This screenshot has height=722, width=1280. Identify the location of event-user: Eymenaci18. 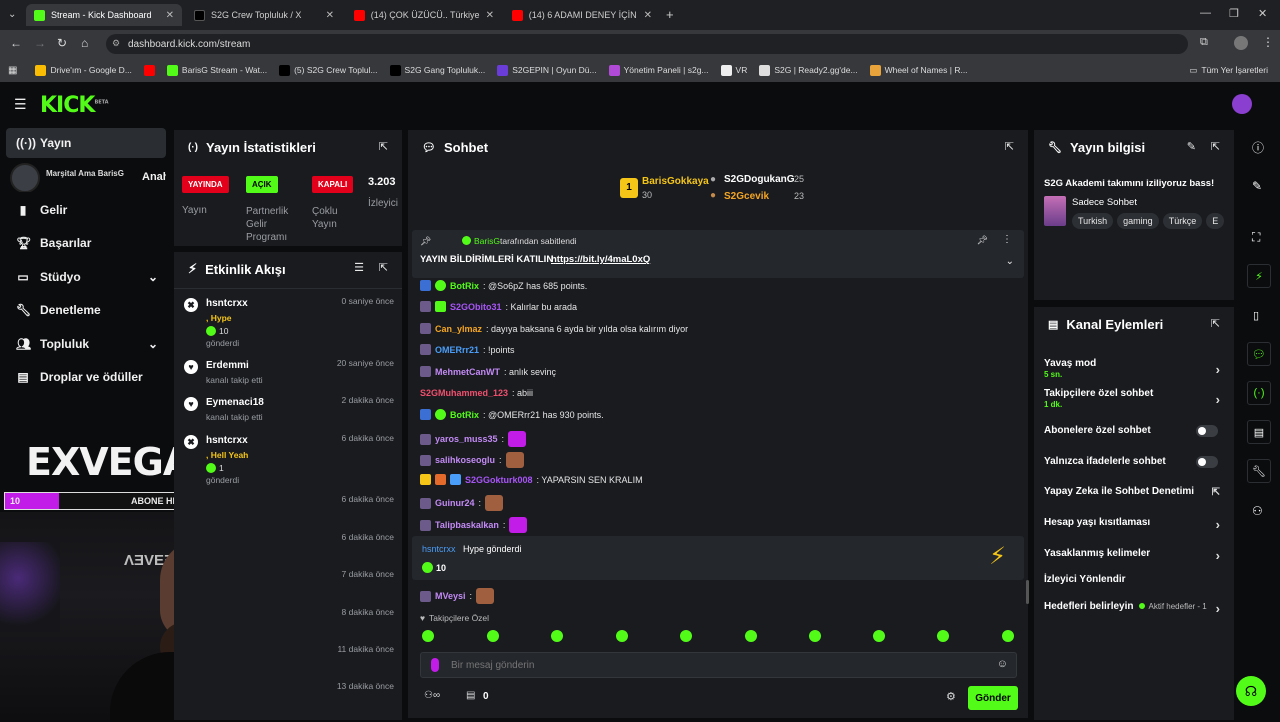
(235, 402).